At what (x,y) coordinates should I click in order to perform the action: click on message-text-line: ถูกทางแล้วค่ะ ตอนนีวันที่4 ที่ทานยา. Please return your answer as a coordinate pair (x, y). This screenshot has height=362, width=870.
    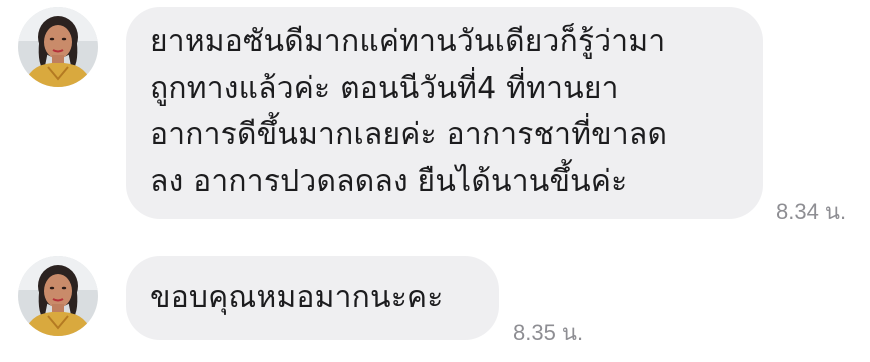
    Looking at the image, I should click on (384, 88).